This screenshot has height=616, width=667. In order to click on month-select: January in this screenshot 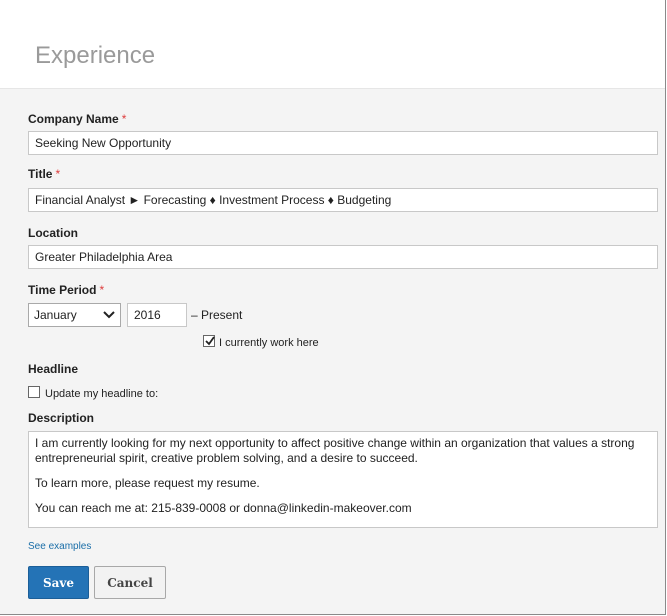, I will do `click(74, 315)`.